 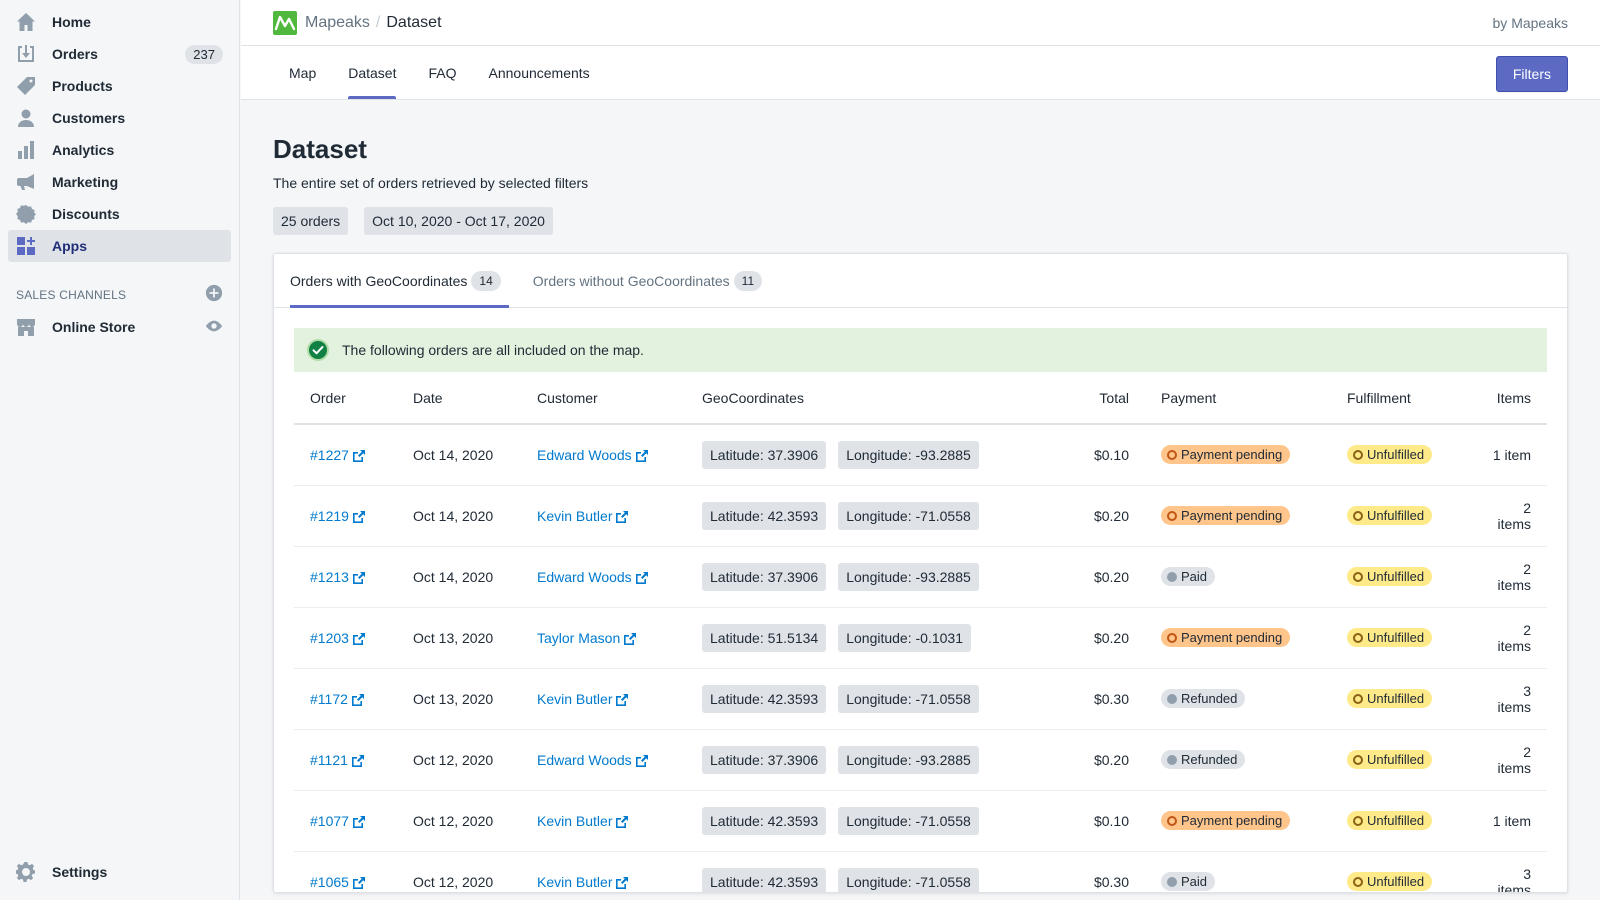 What do you see at coordinates (764, 515) in the screenshot?
I see `latitude-tag: Latitude: 42.3593` at bounding box center [764, 515].